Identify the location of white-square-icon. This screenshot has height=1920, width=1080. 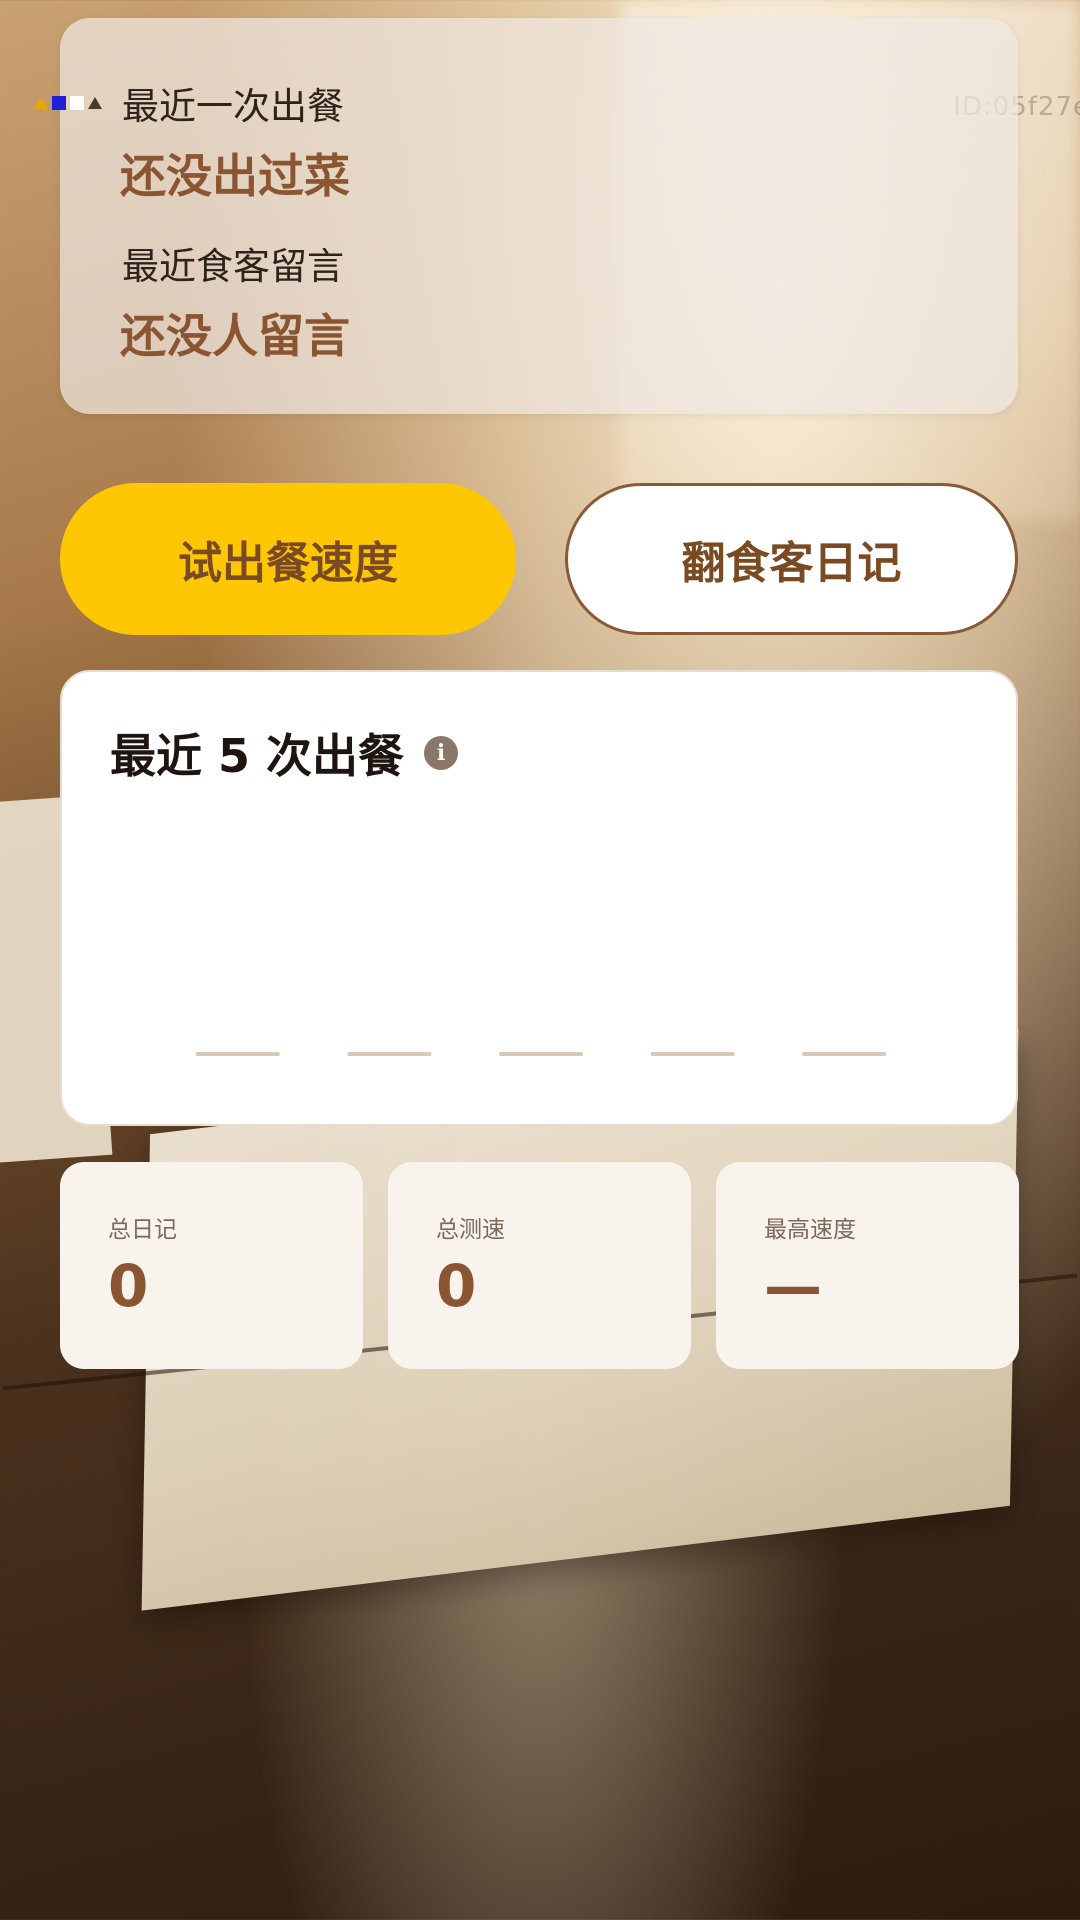
(77, 103).